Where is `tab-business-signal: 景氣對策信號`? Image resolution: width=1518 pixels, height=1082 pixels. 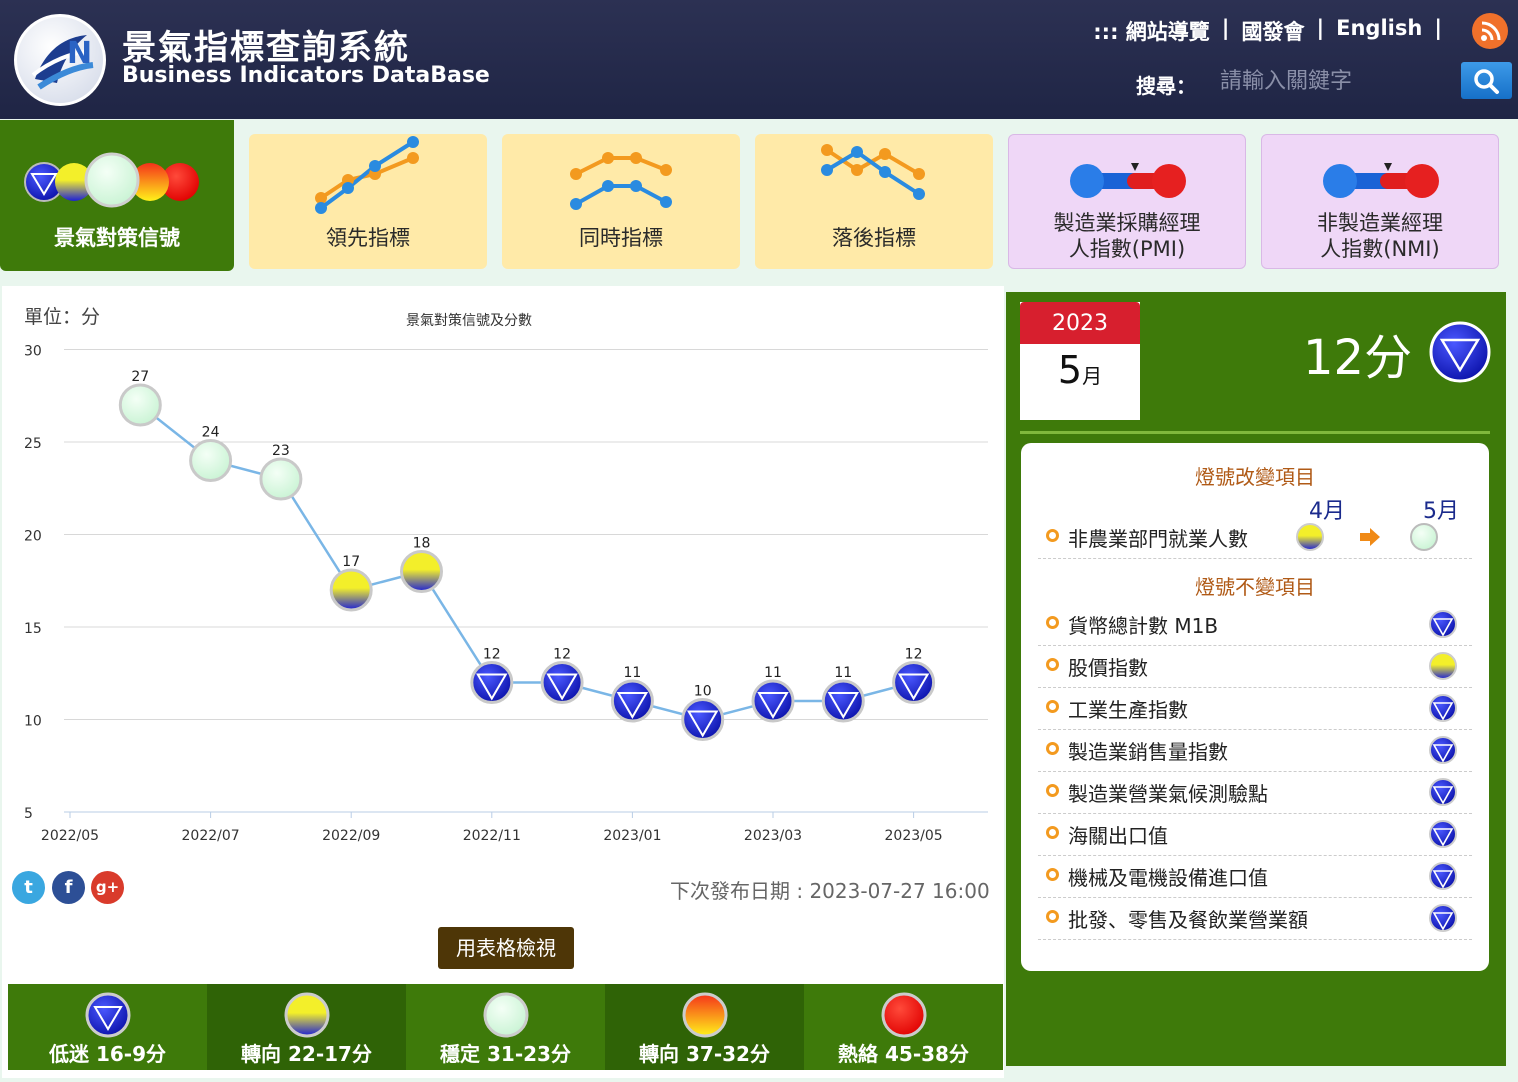 tab-business-signal: 景氣對策信號 is located at coordinates (117, 195).